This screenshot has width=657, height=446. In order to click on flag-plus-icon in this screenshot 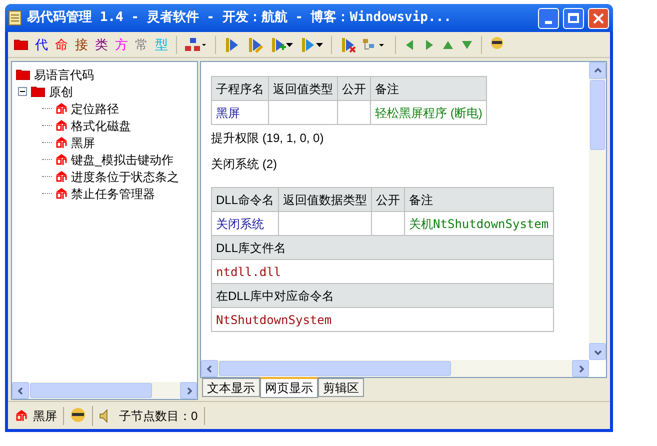, I will do `click(278, 44)`.